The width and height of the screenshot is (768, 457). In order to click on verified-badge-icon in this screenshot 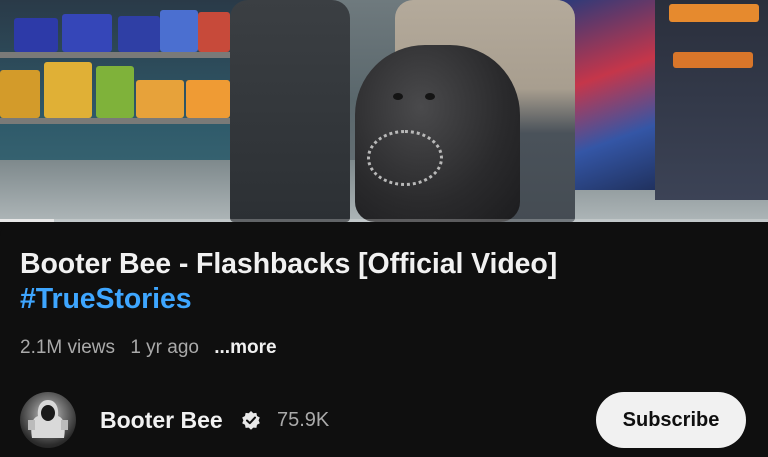, I will do `click(251, 420)`.